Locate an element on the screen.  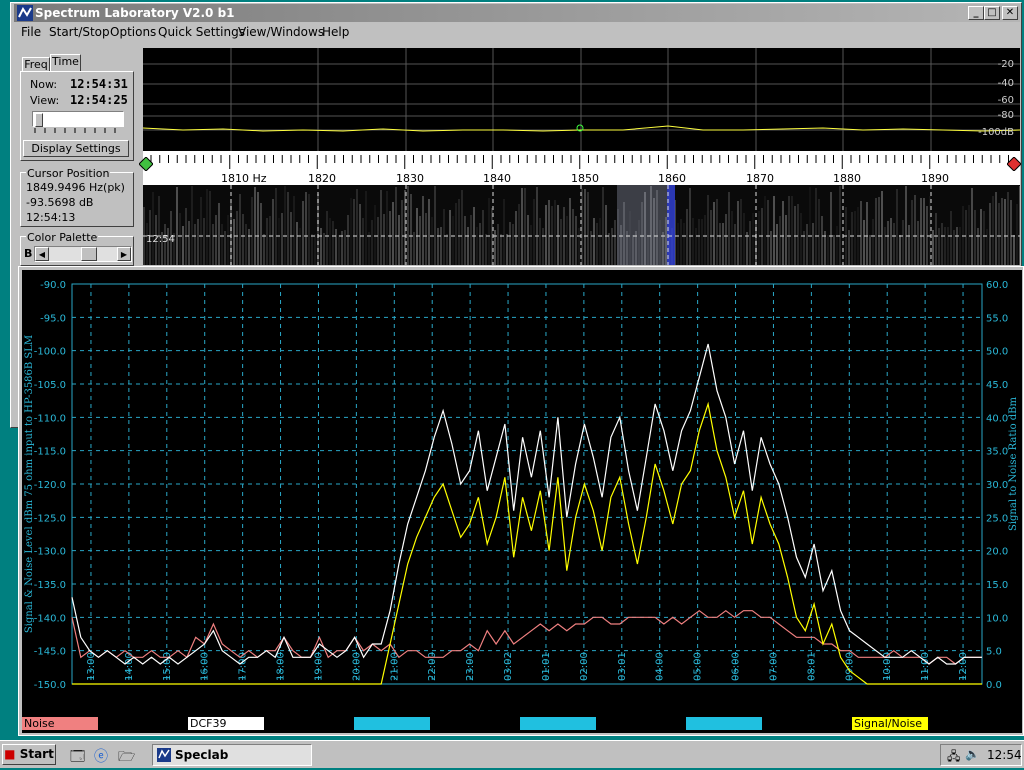
x-tick-label: 07:00 is located at coordinates (773, 666).